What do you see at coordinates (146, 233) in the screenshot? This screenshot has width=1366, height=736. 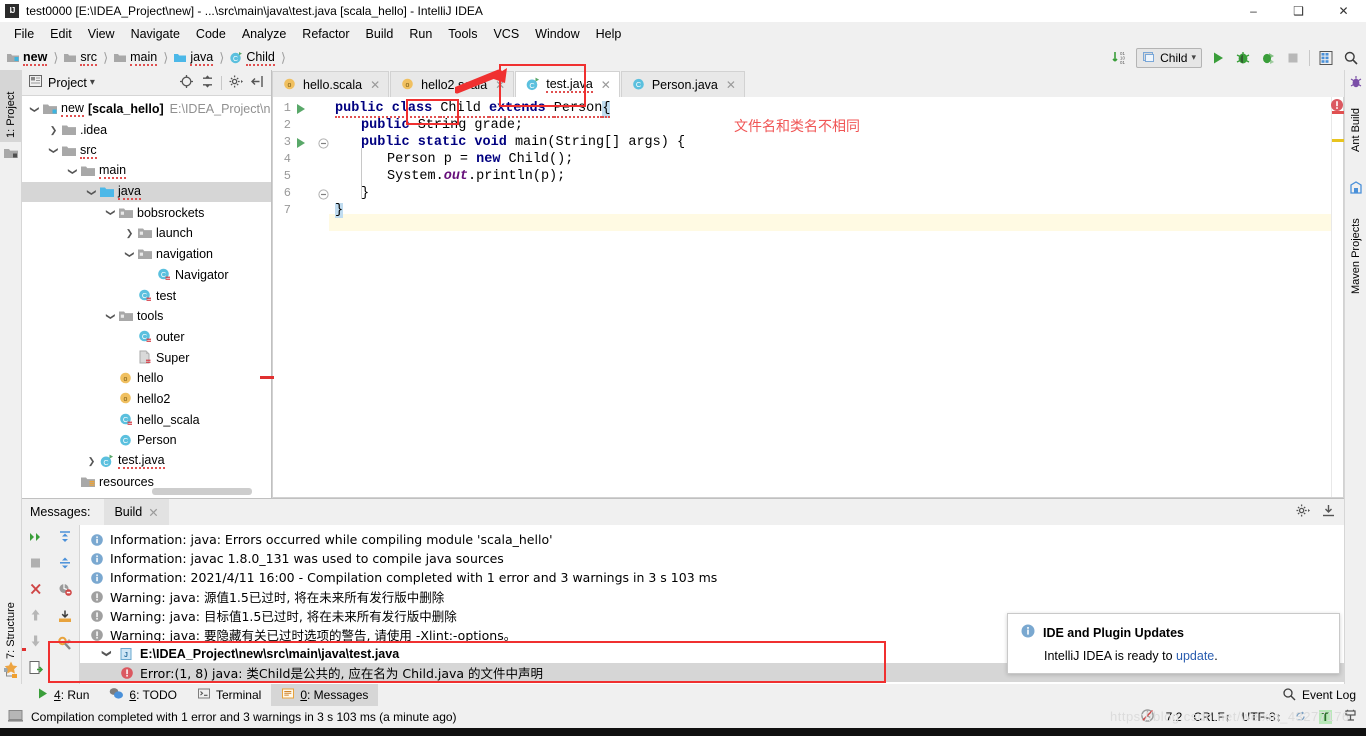 I see `tree-item-launch: ❯ launch` at bounding box center [146, 233].